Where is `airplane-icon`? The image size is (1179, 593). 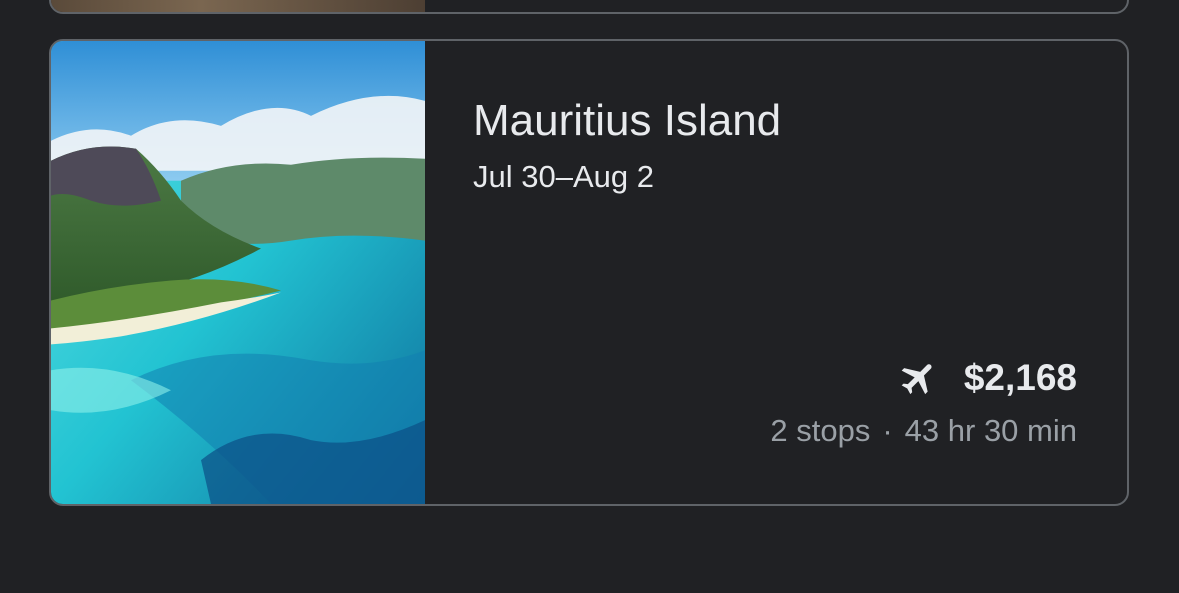
airplane-icon is located at coordinates (919, 378).